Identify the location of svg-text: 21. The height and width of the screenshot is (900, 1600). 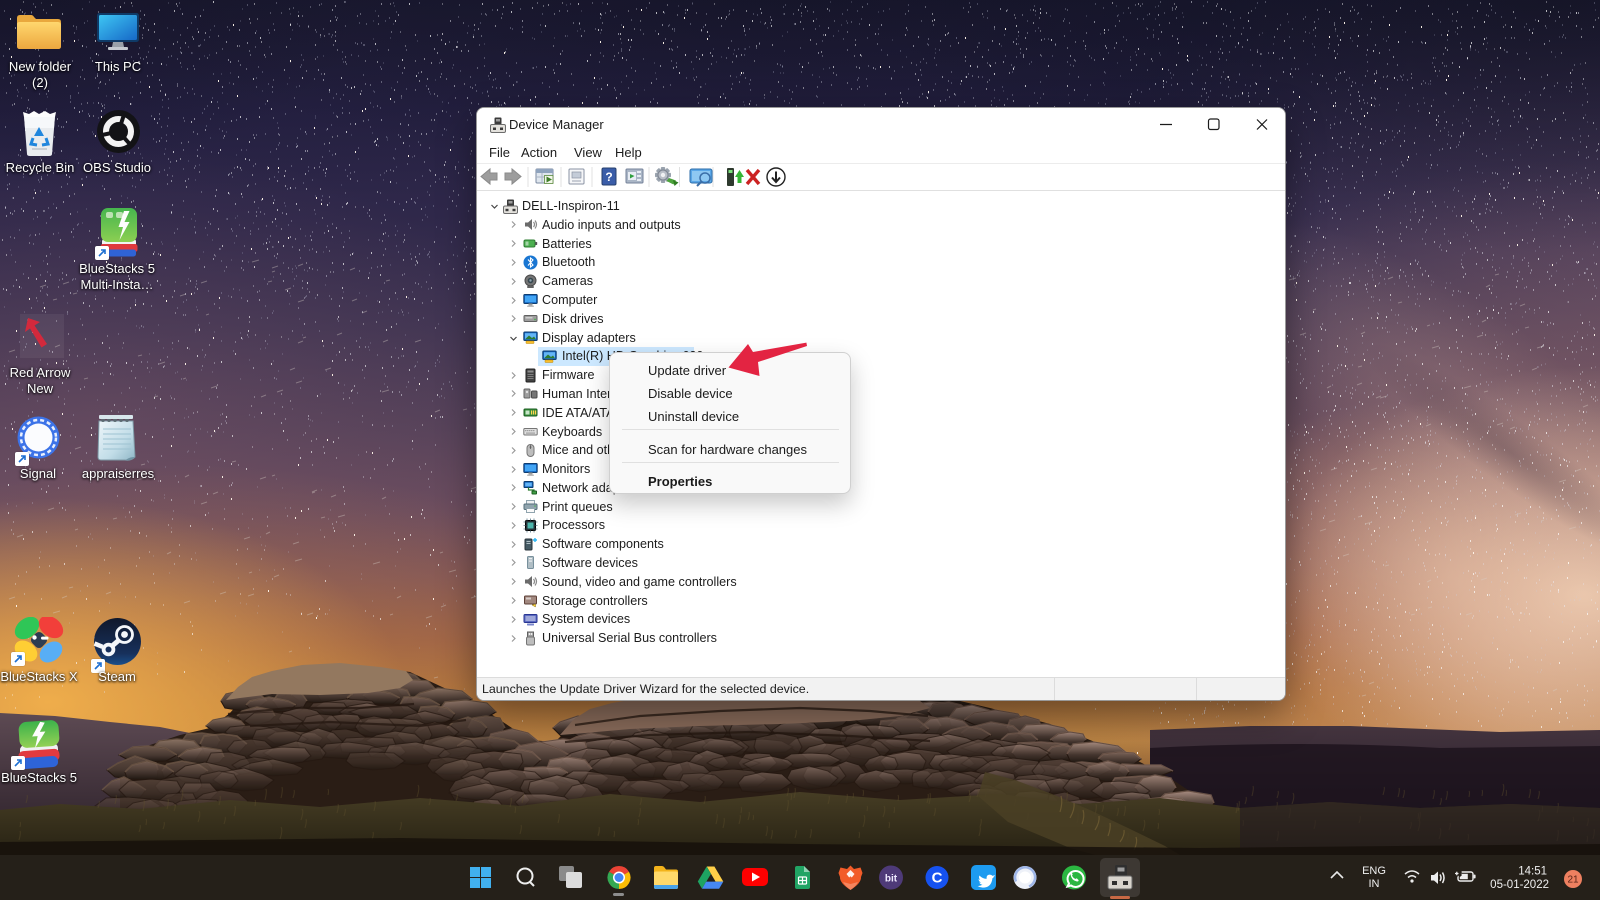
(1573, 880).